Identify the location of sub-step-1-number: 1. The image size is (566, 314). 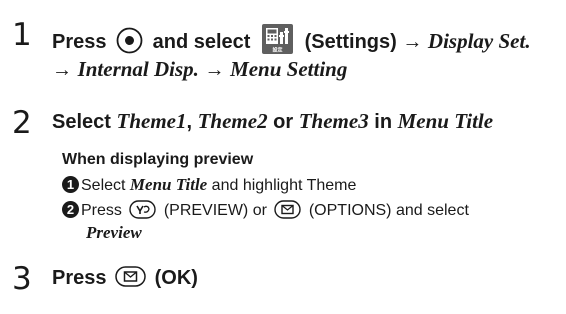
(70, 184).